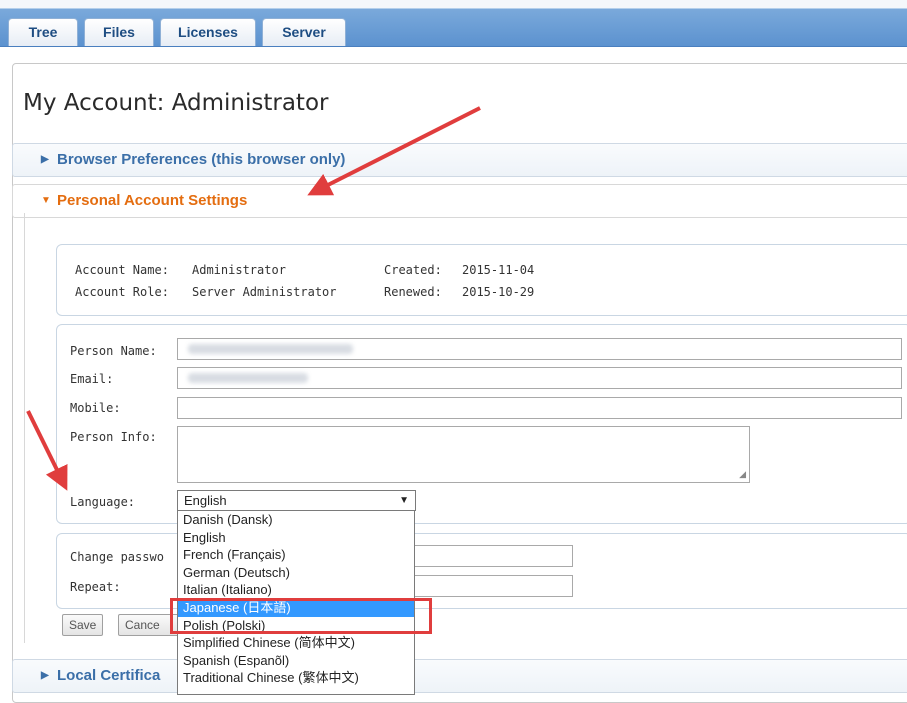 This screenshot has width=907, height=703. I want to click on mobile-input, so click(539, 408).